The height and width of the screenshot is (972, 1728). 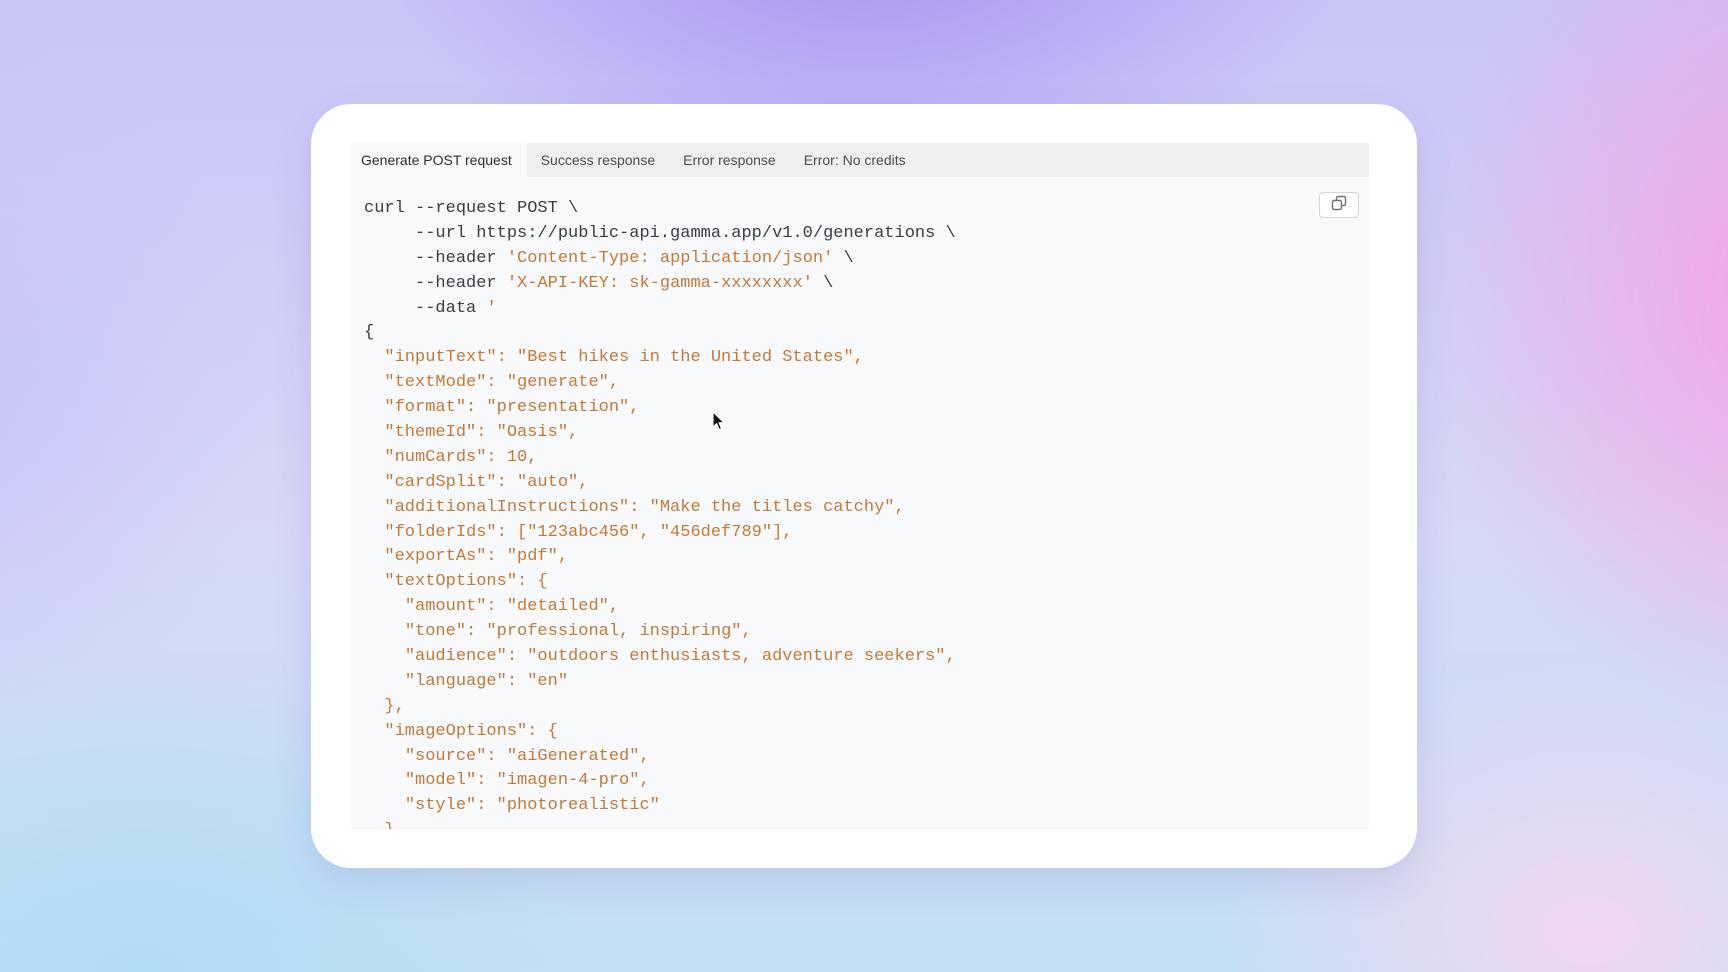 I want to click on code-str: "amount": "detailed",, so click(x=512, y=607).